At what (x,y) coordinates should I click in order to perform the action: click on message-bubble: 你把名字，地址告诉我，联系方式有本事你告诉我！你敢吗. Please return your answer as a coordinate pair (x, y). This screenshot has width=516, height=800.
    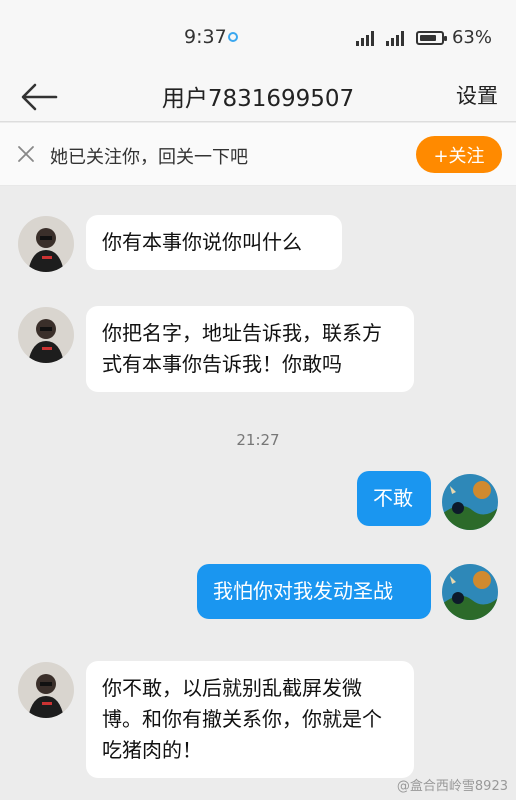
    Looking at the image, I should click on (250, 349).